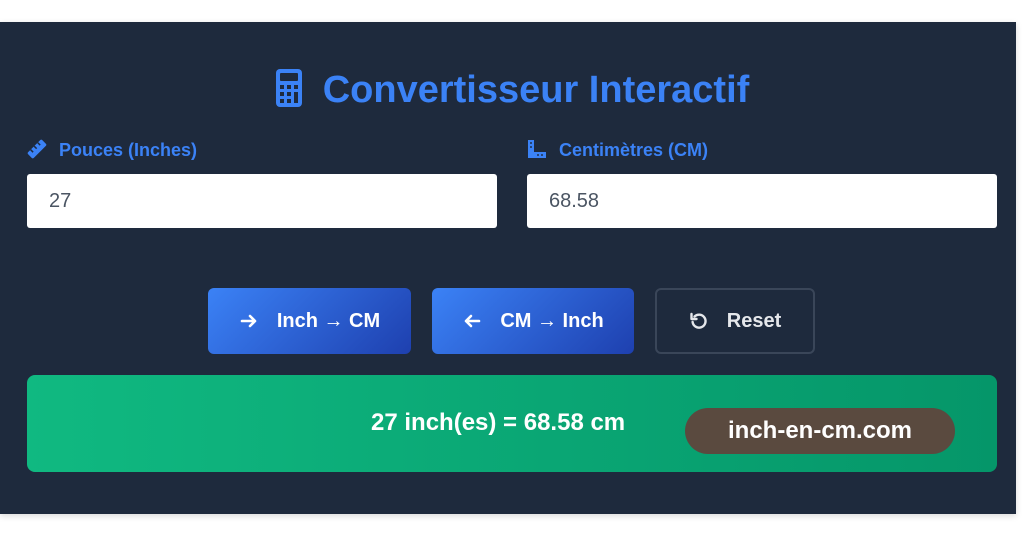 The width and height of the screenshot is (1024, 536). I want to click on inch-to-cm-label: Inch → CM, so click(328, 320).